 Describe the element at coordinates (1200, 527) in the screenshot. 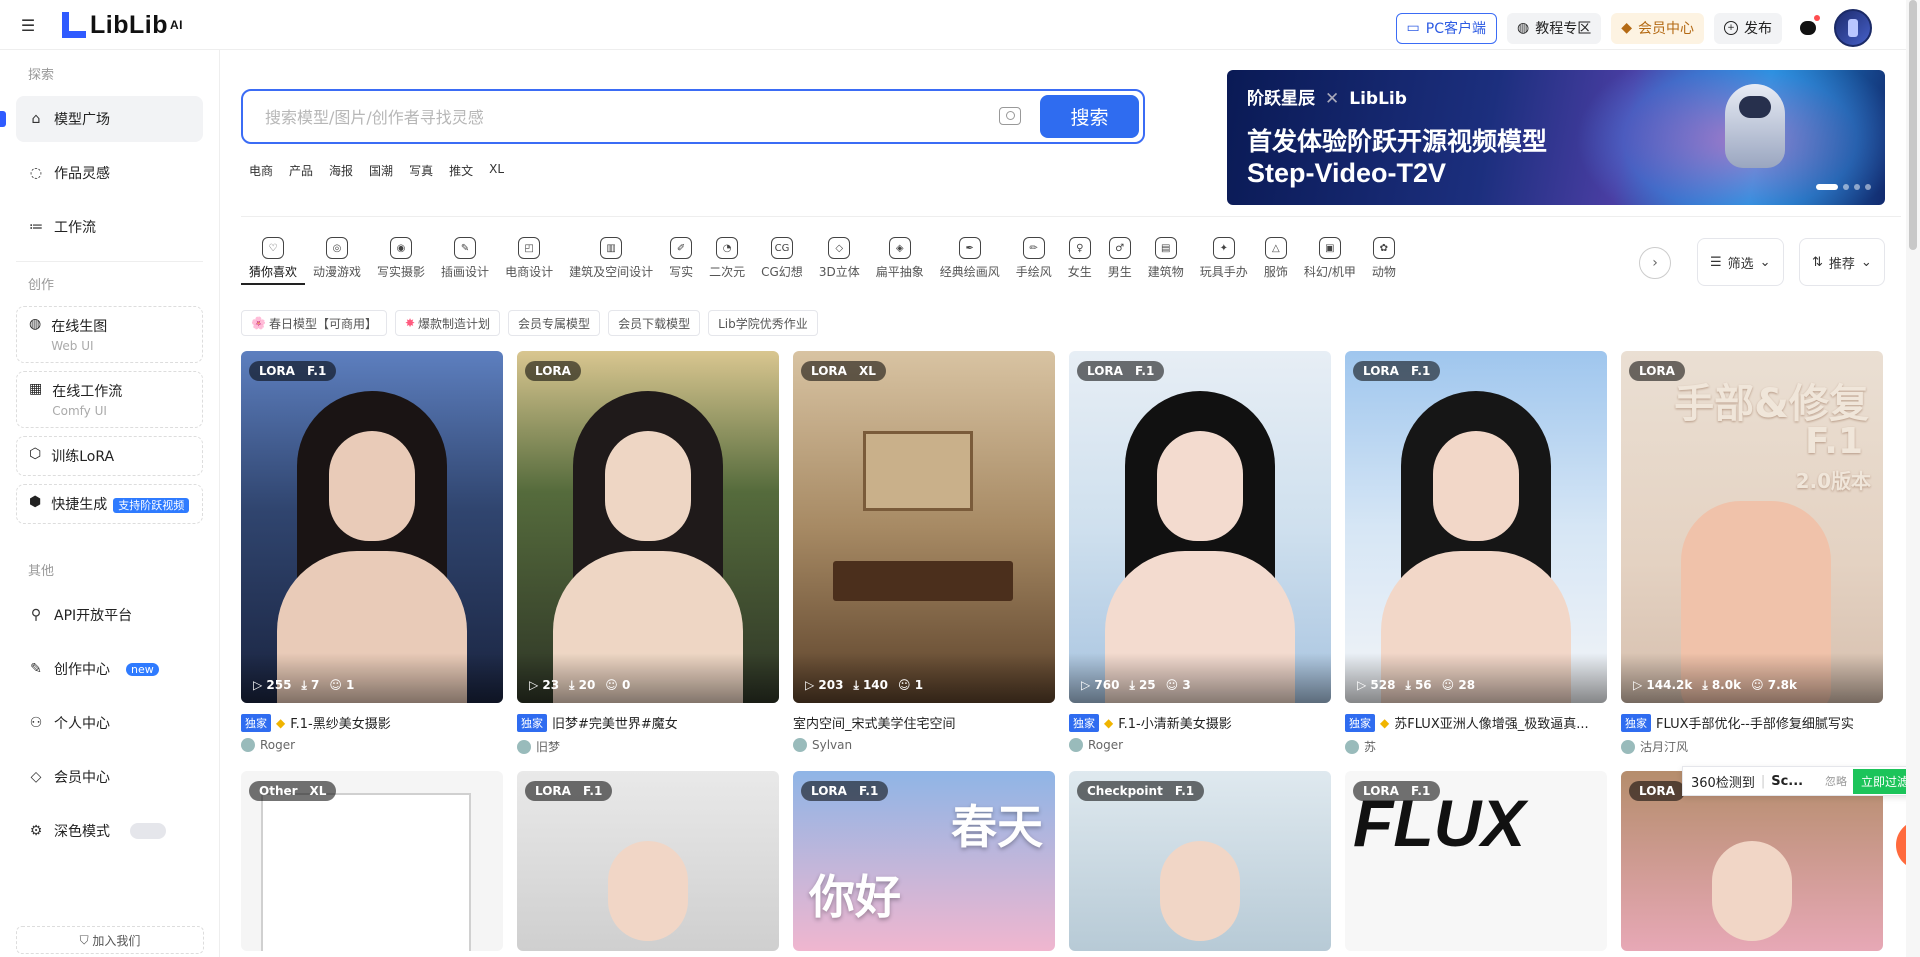

I see `card-thumbnail: LORA F.1 ▷ 760 ⤓ 25 ☺ 3` at that location.